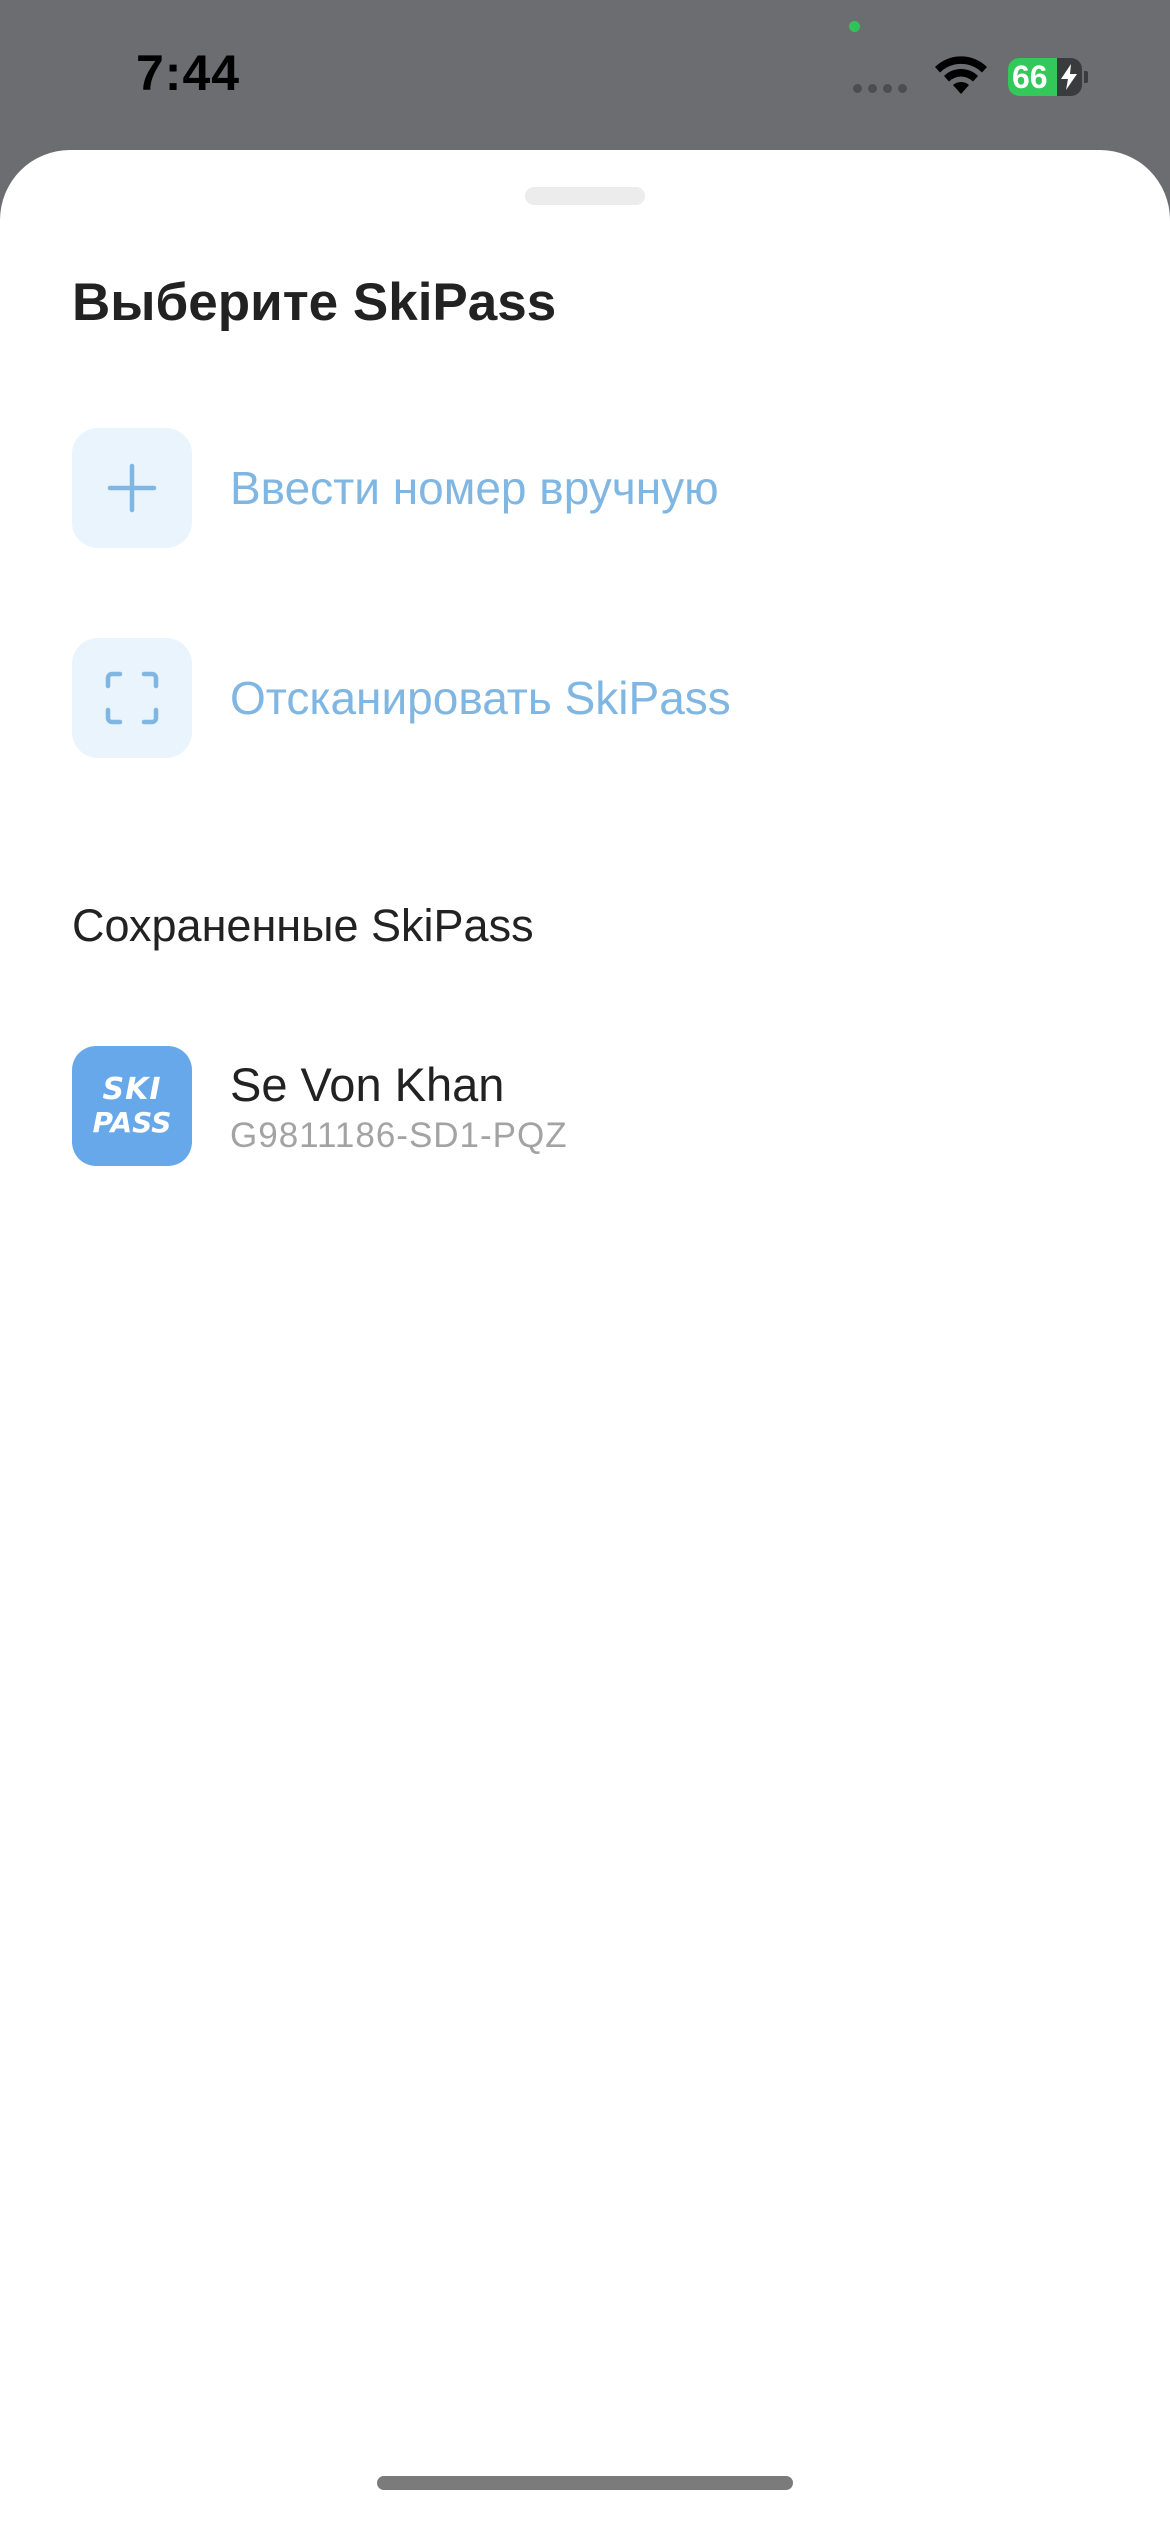 This screenshot has height=2532, width=1170. What do you see at coordinates (132, 488) in the screenshot?
I see `plus-icon` at bounding box center [132, 488].